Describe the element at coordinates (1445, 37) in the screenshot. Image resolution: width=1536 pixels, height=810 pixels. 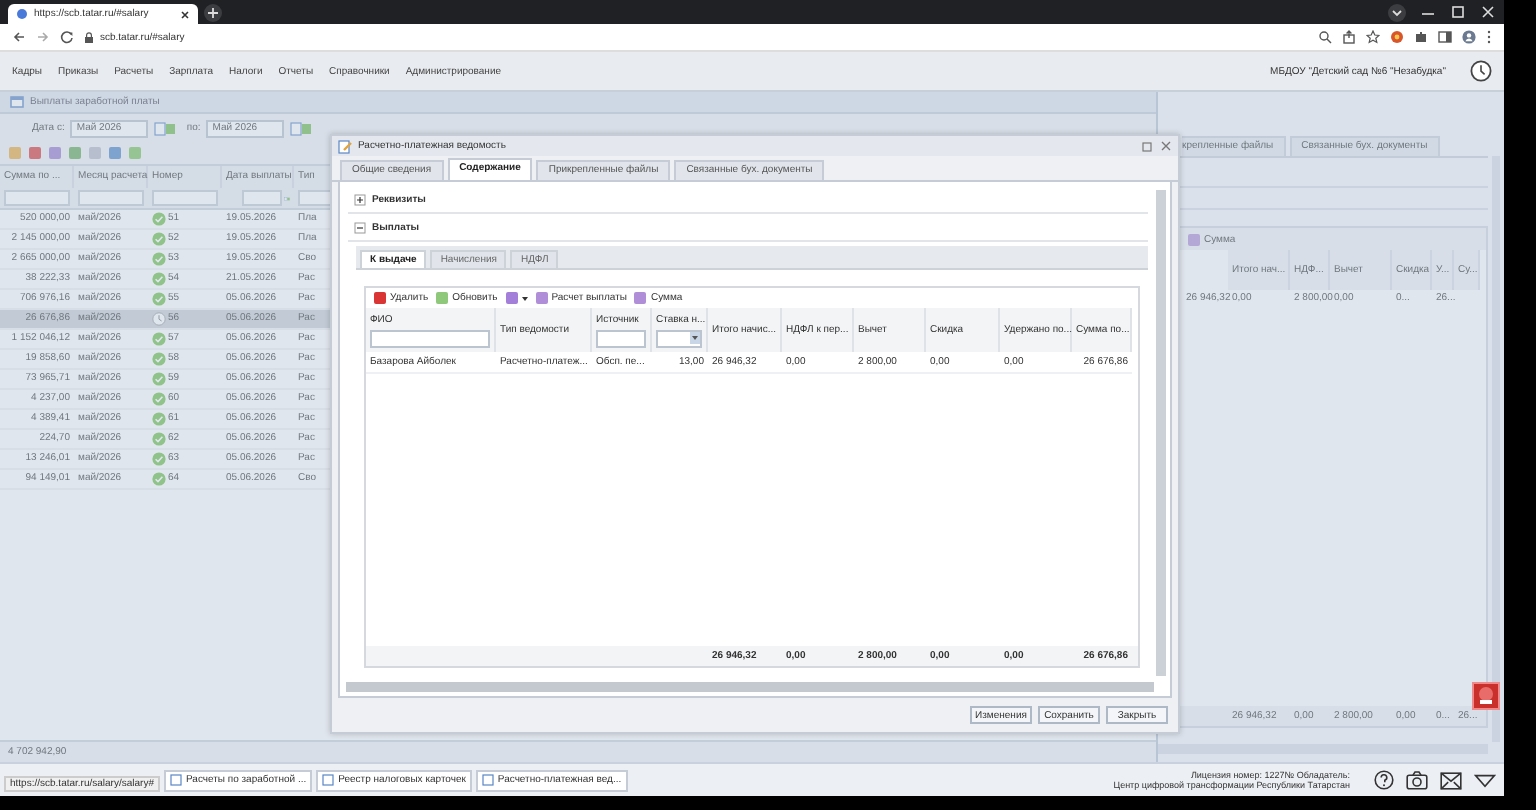
I see `sidebar-icon` at that location.